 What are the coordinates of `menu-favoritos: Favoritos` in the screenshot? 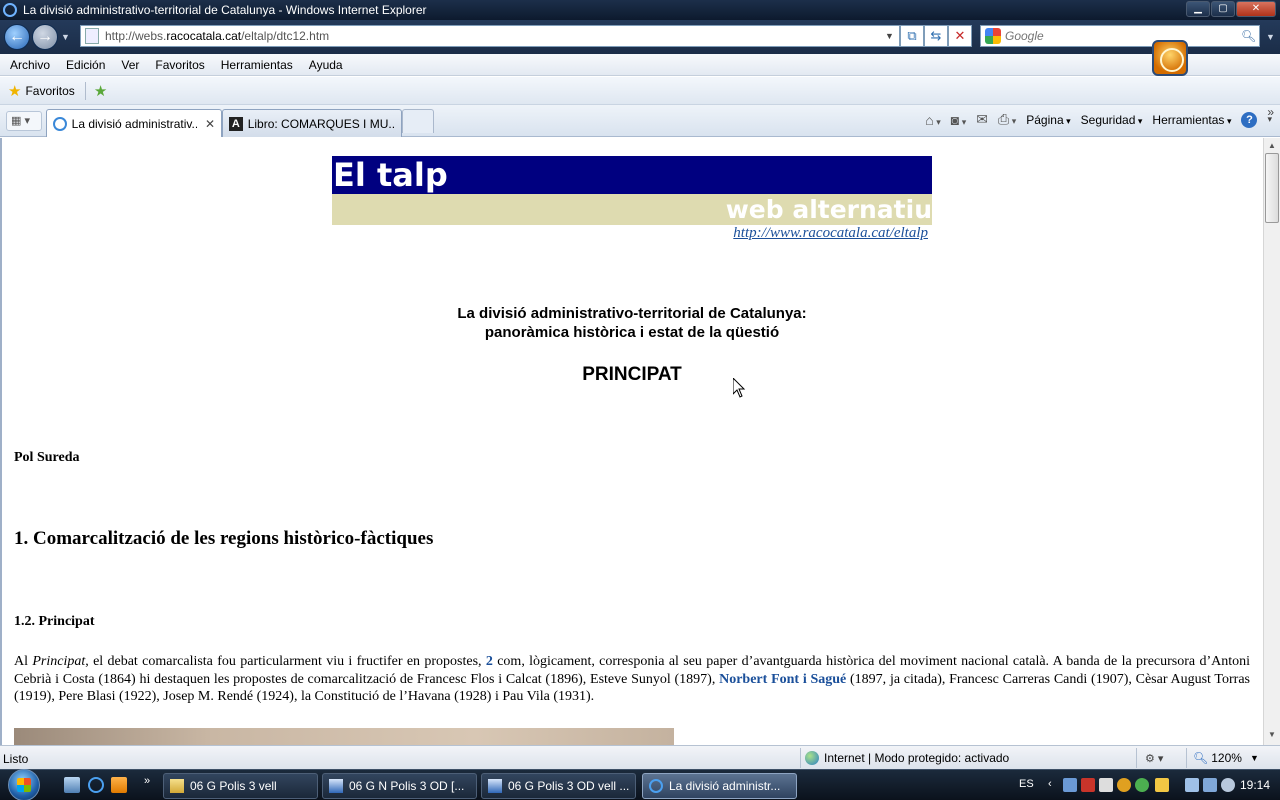 It's located at (180, 65).